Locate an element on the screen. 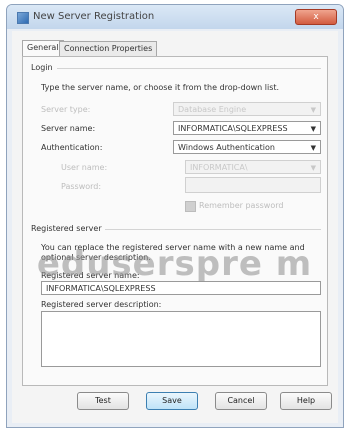 This screenshot has height=432, width=349. user-name-label: User name: is located at coordinates (84, 167).